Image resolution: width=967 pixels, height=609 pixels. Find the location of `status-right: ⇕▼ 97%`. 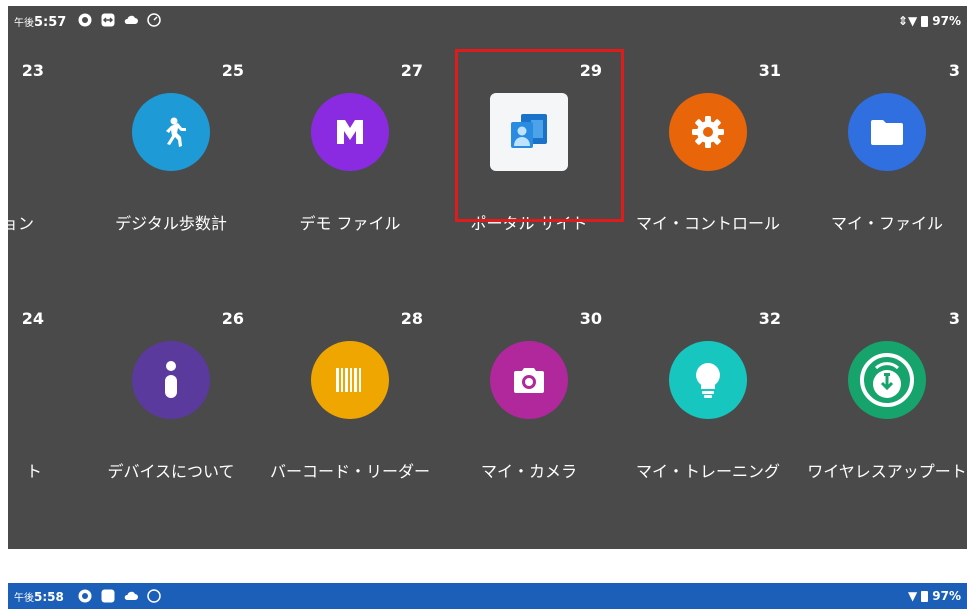

status-right: ⇕▼ 97% is located at coordinates (929, 21).